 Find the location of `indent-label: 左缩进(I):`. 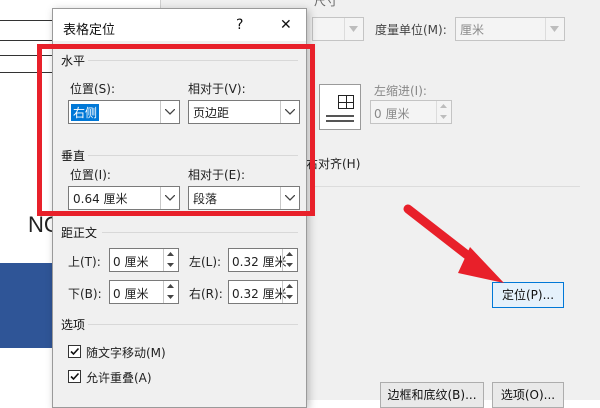

indent-label: 左缩进(I): is located at coordinates (400, 91).